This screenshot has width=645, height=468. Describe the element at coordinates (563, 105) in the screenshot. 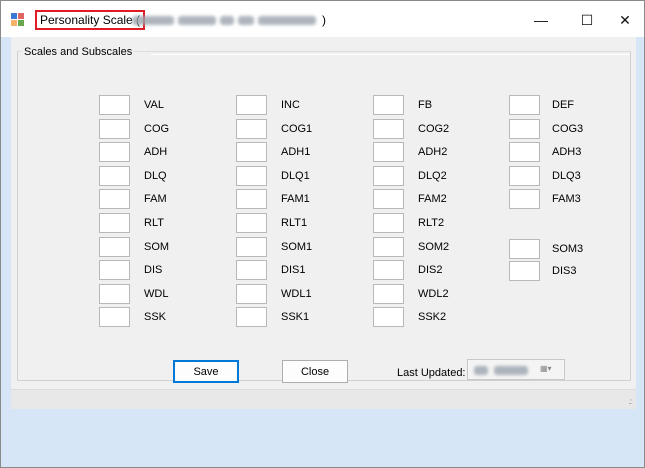

I see `scale-label: DEF` at that location.